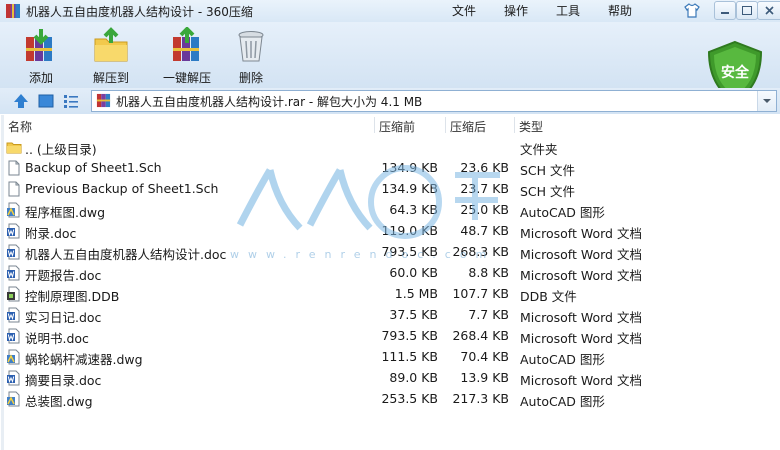 Image resolution: width=780 pixels, height=450 pixels. What do you see at coordinates (72, 296) in the screenshot?
I see `file-name: 控制原理图.DDB` at bounding box center [72, 296].